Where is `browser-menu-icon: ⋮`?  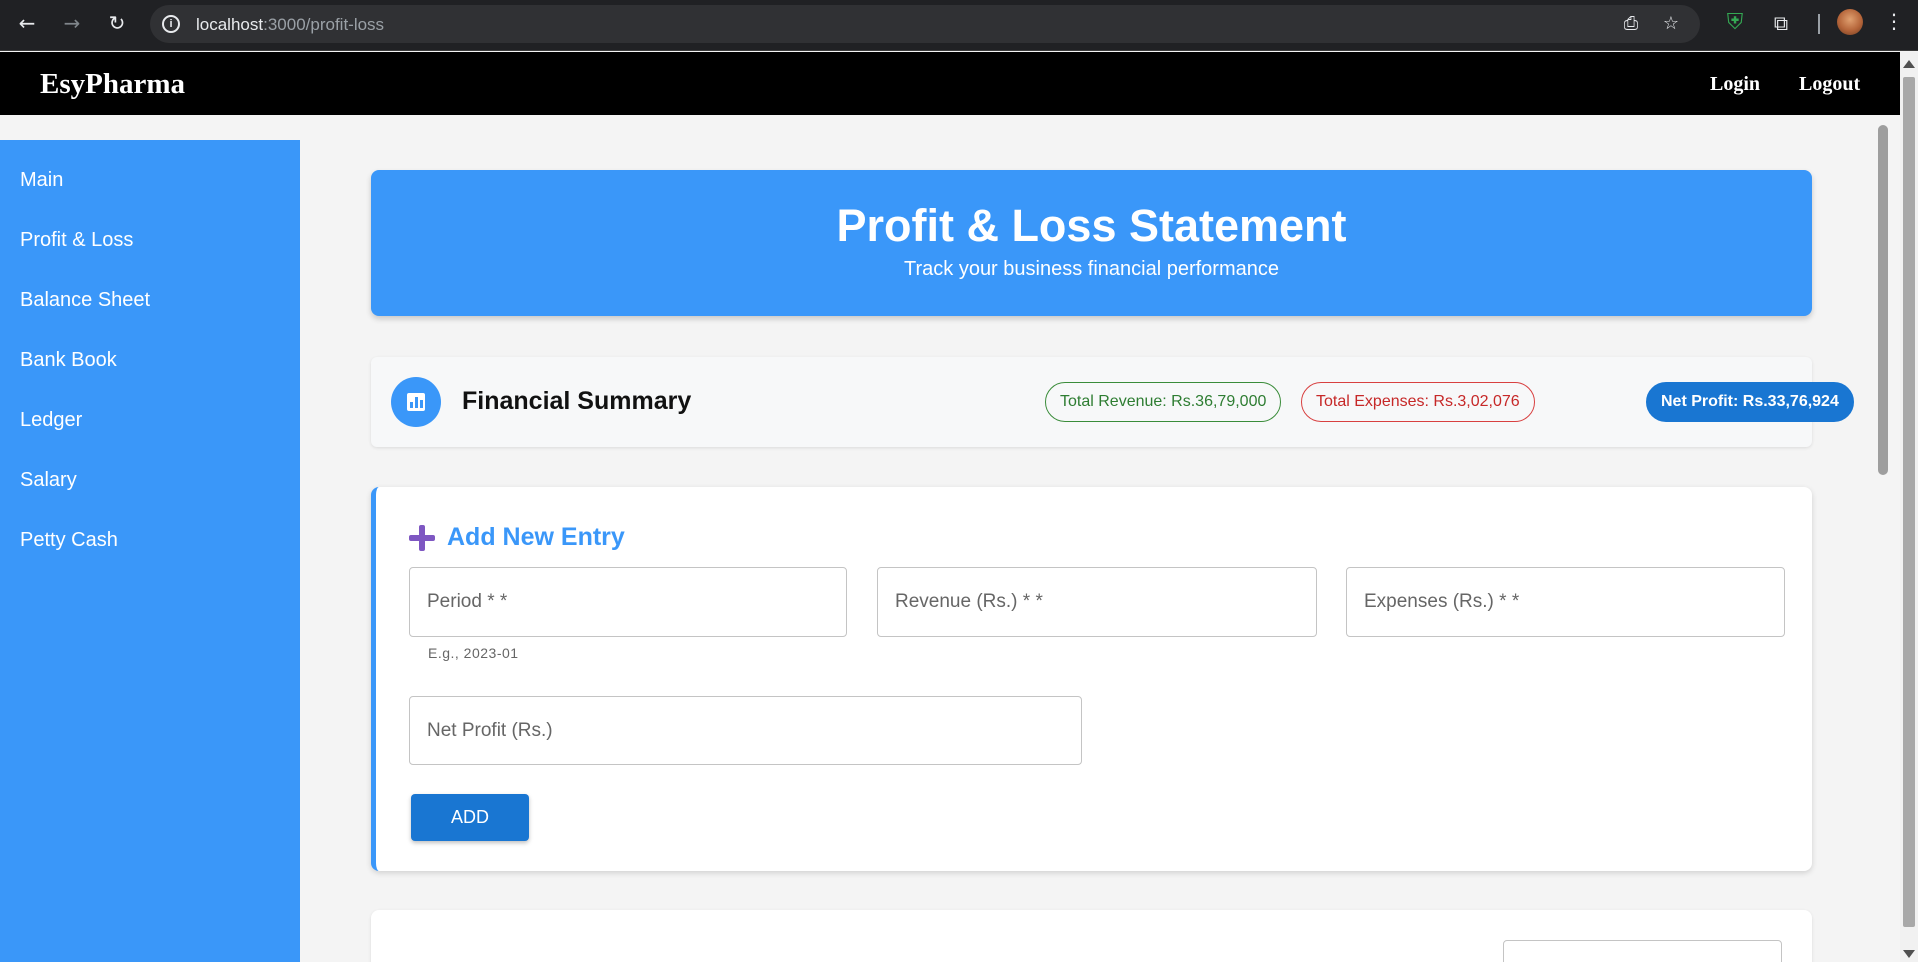 browser-menu-icon: ⋮ is located at coordinates (1894, 21).